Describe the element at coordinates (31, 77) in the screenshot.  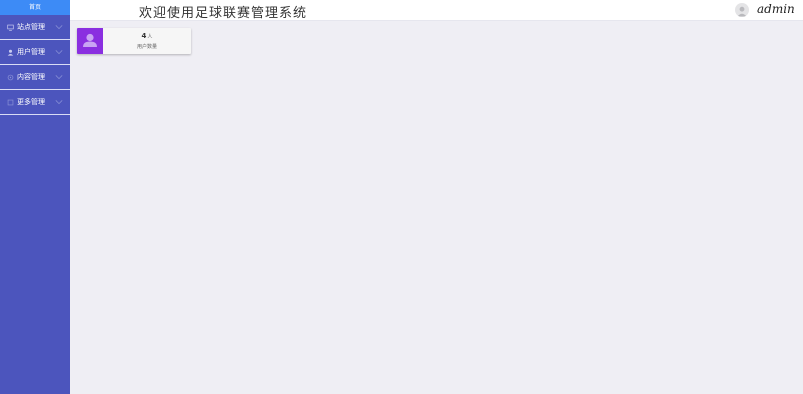
I see `sidebar-item-label: 内容管理` at that location.